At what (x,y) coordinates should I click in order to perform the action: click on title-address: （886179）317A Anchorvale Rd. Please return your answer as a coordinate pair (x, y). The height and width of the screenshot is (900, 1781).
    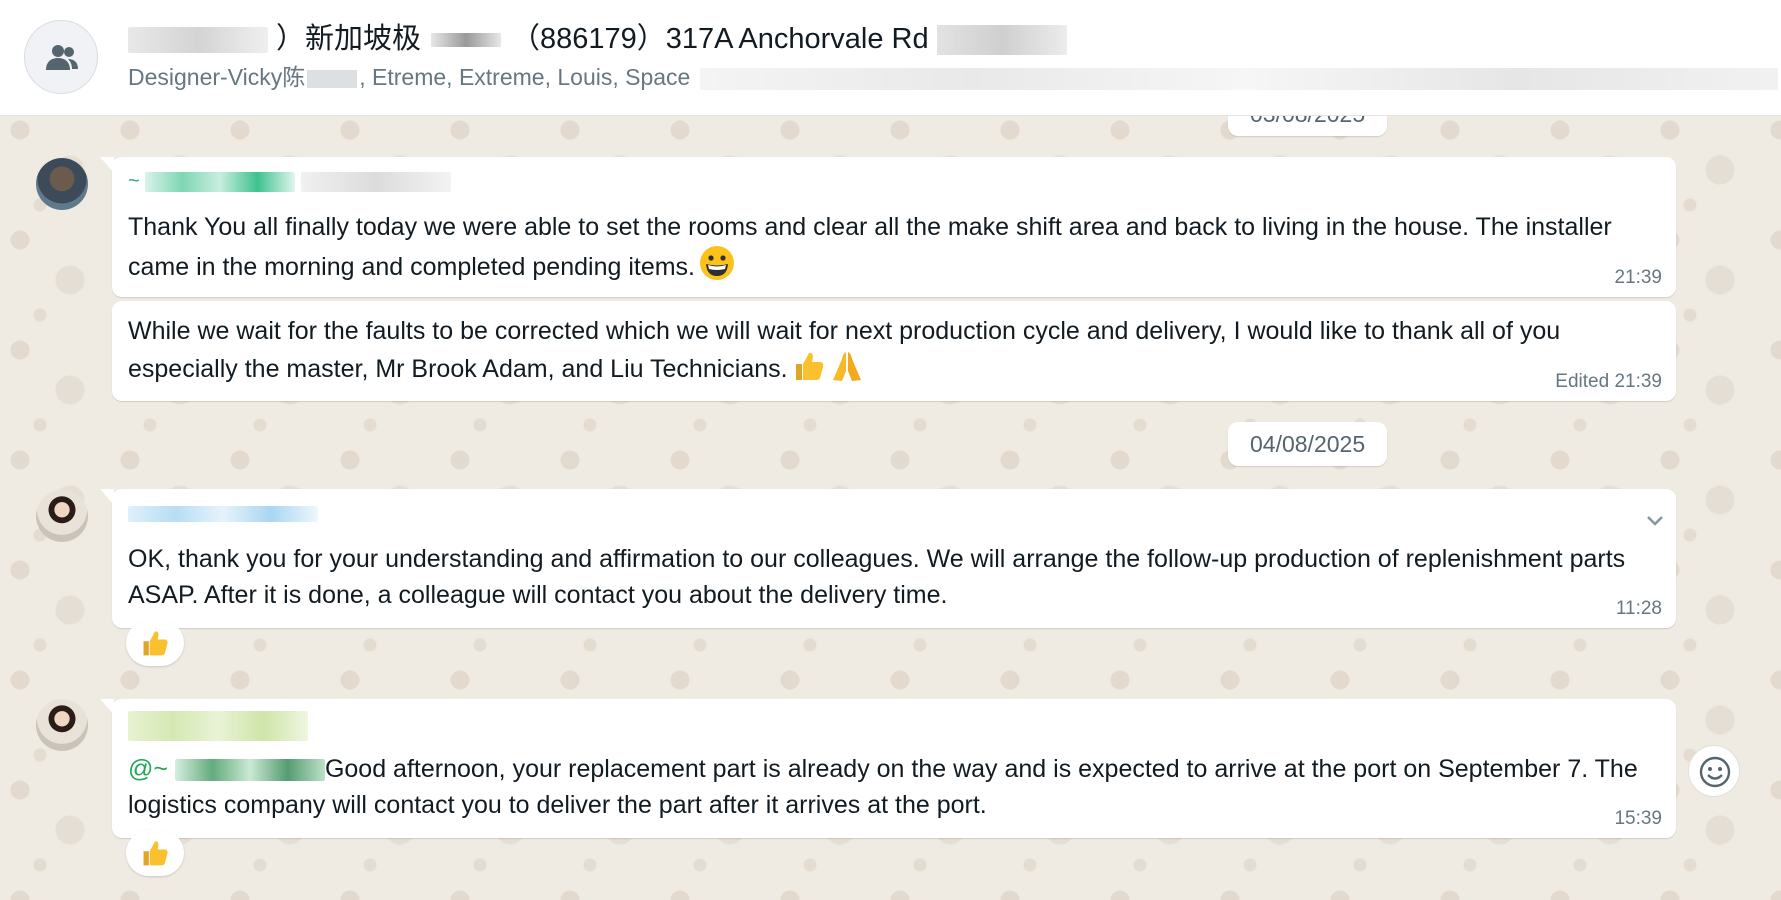
    Looking at the image, I should click on (720, 39).